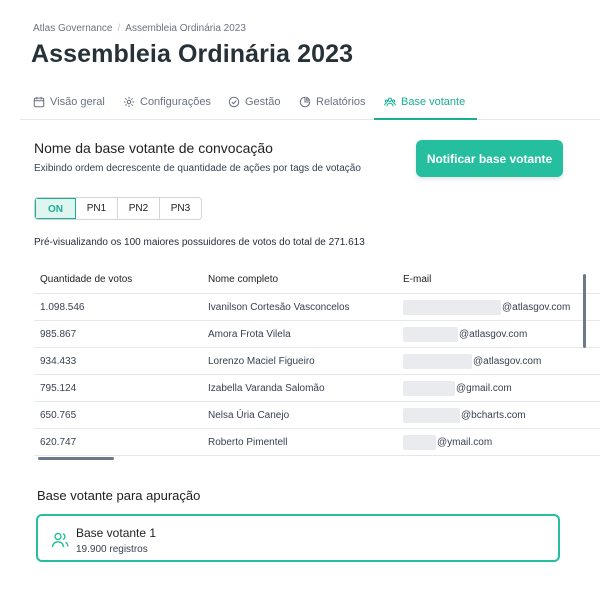 The image size is (600, 600). Describe the element at coordinates (180, 208) in the screenshot. I see `filter-pn3: PN3` at that location.